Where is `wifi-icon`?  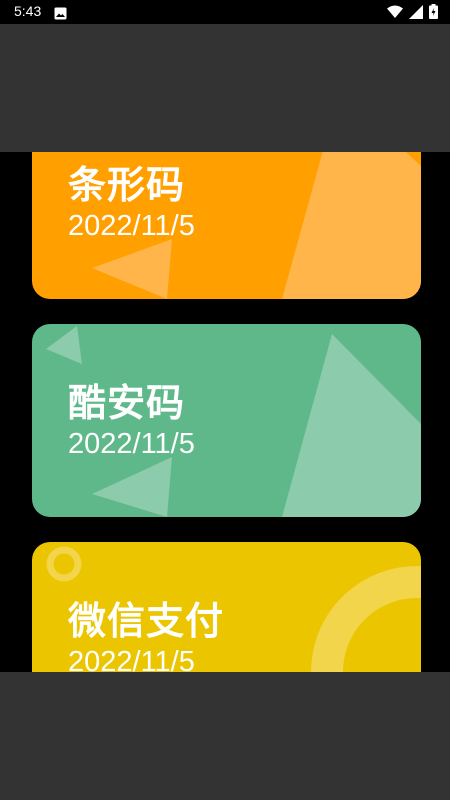
wifi-icon is located at coordinates (395, 13).